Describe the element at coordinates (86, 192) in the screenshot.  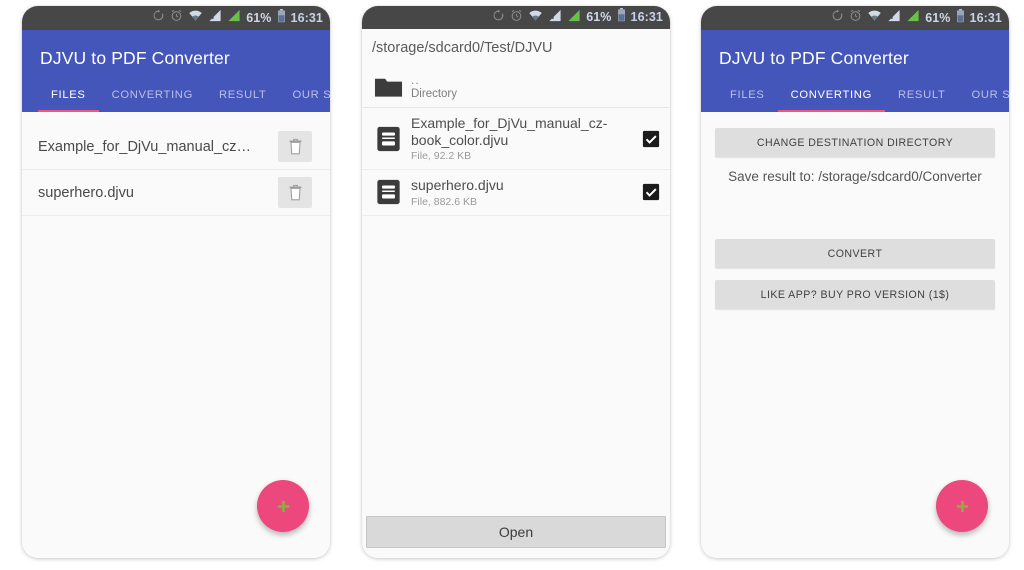
I see `file-name: superhero.djvu` at that location.